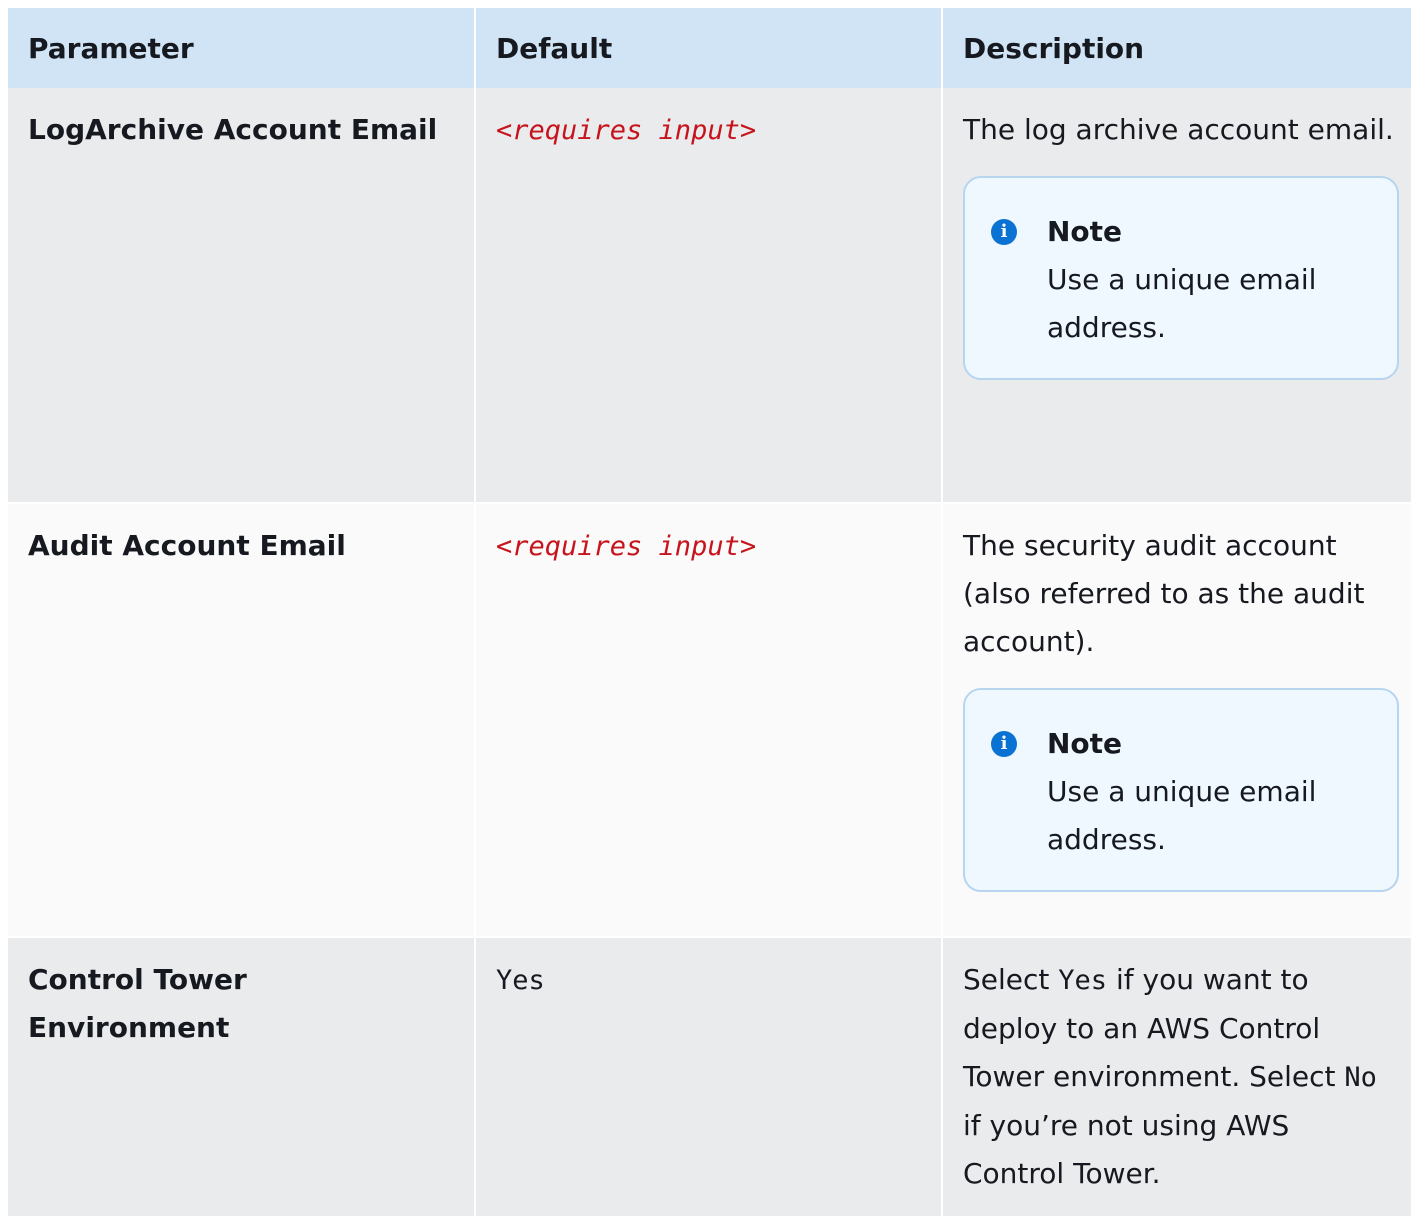 The height and width of the screenshot is (1216, 1411). What do you see at coordinates (241, 295) in the screenshot?
I see `parameter-name: LogArchive Account Email` at bounding box center [241, 295].